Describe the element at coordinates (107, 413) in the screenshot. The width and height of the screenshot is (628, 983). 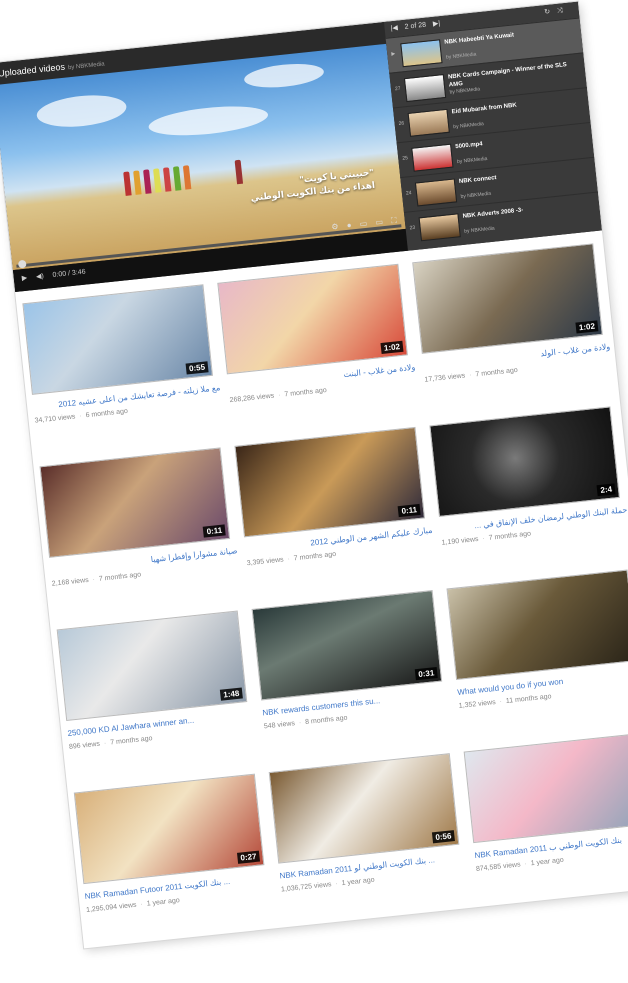
I see `upload-age: 6 months ago` at that location.